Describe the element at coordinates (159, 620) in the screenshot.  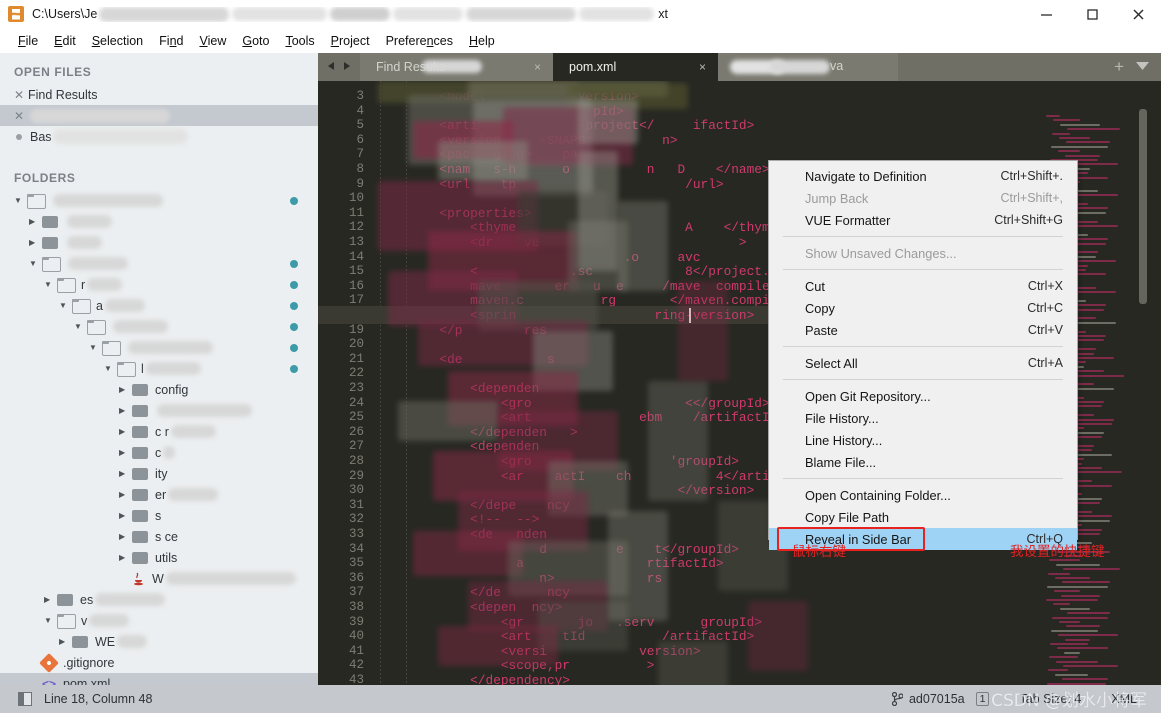
I see `tree-folder-item: v` at that location.